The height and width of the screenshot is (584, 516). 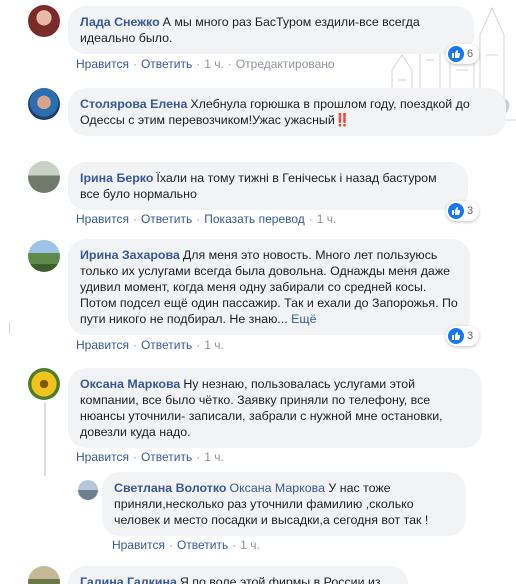 I want to click on author-name: Оксана Маркова, so click(x=130, y=384).